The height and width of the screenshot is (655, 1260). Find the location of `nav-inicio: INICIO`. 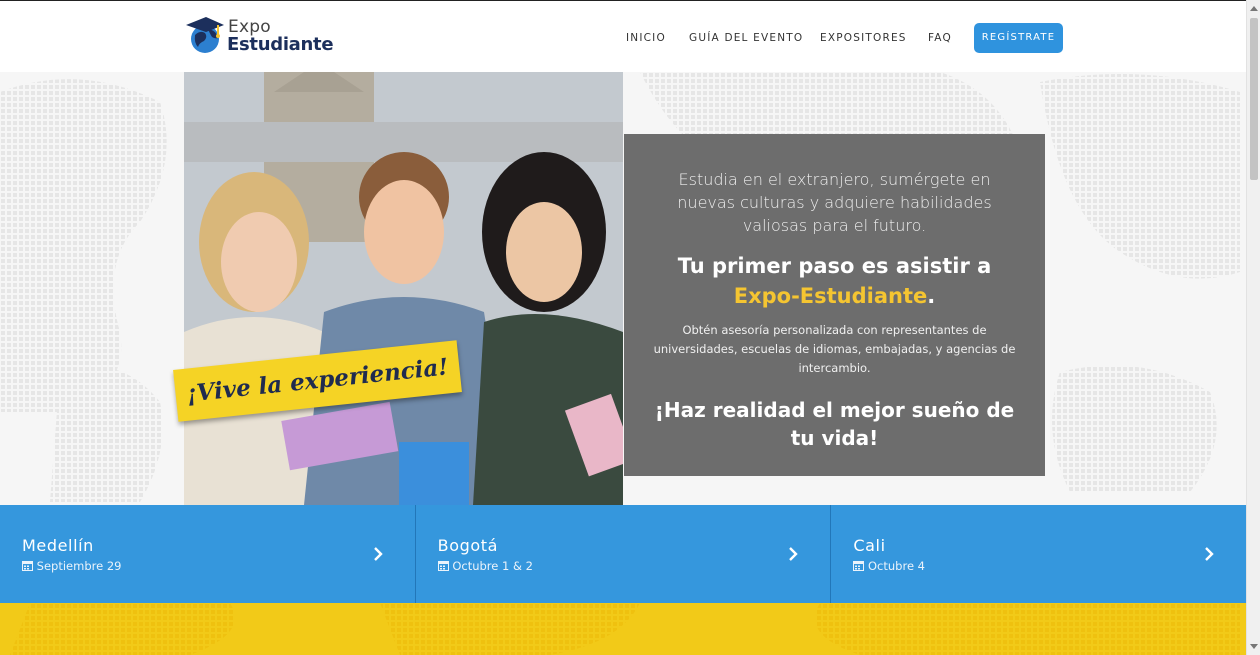

nav-inicio: INICIO is located at coordinates (646, 38).